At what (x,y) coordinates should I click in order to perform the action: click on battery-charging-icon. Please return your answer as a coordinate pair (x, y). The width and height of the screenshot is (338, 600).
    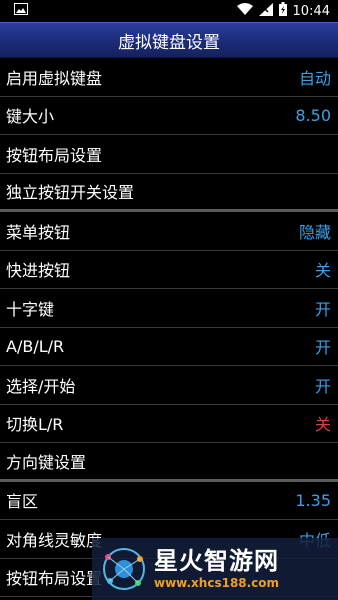
    Looking at the image, I should click on (282, 11).